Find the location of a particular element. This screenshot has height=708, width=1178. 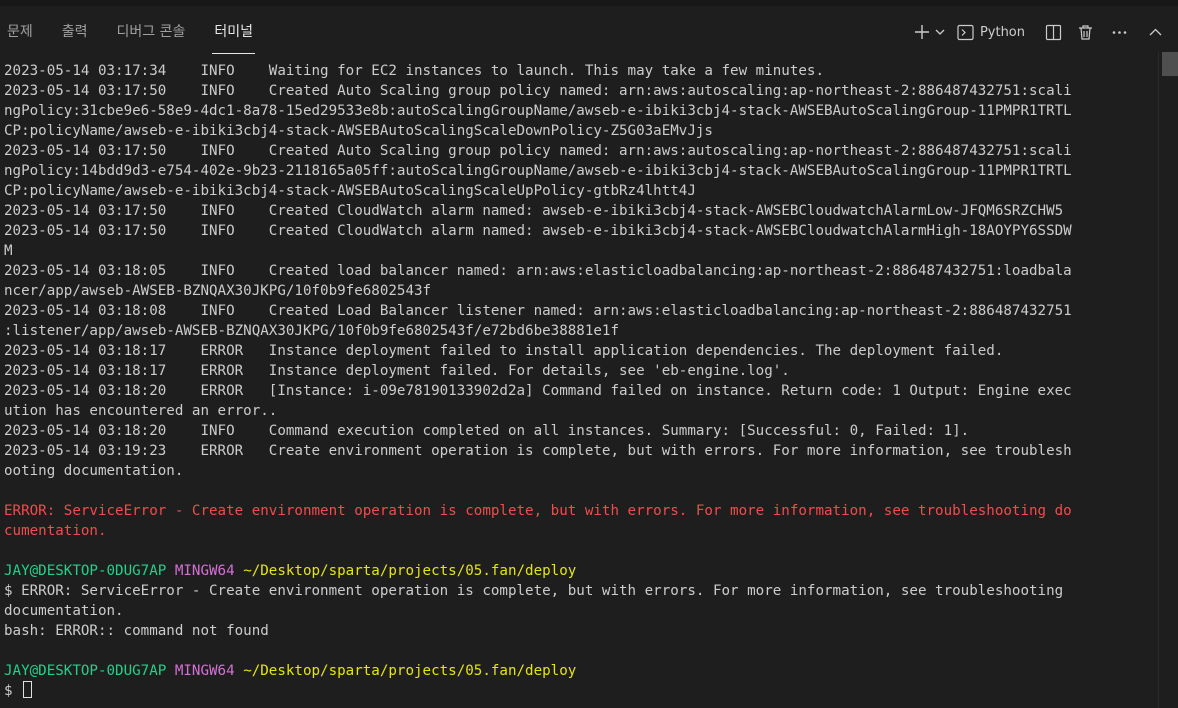

panel-tabs: 문제 출력 디버그 콘솔 터미널 is located at coordinates (140, 33).